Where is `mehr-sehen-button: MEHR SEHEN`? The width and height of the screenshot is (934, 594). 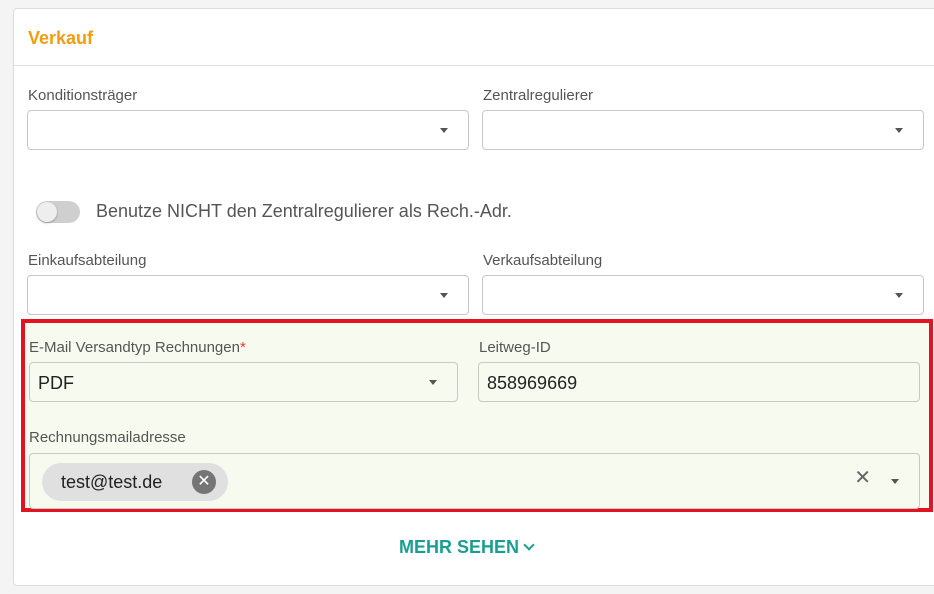 mehr-sehen-button: MEHR SEHEN is located at coordinates (467, 547).